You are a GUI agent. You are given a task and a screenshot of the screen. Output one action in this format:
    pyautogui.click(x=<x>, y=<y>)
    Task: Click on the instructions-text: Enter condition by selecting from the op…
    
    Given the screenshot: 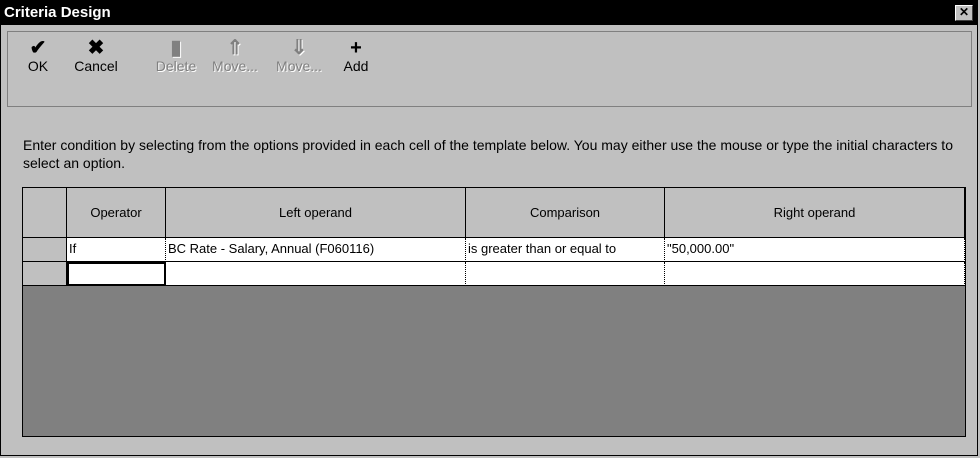 What is the action you would take?
    pyautogui.click(x=488, y=154)
    